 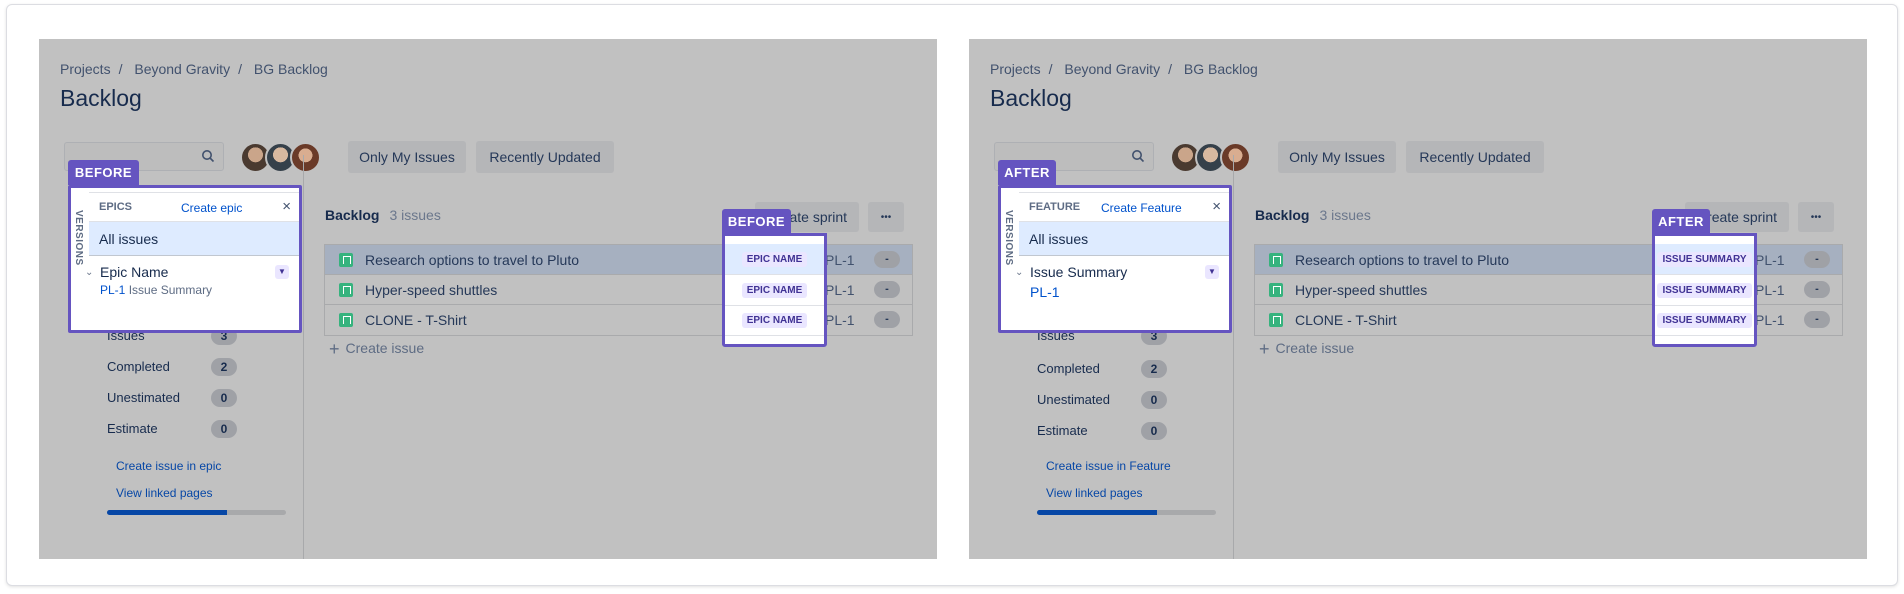 I want to click on popup-heading: EPICS, so click(x=116, y=207).